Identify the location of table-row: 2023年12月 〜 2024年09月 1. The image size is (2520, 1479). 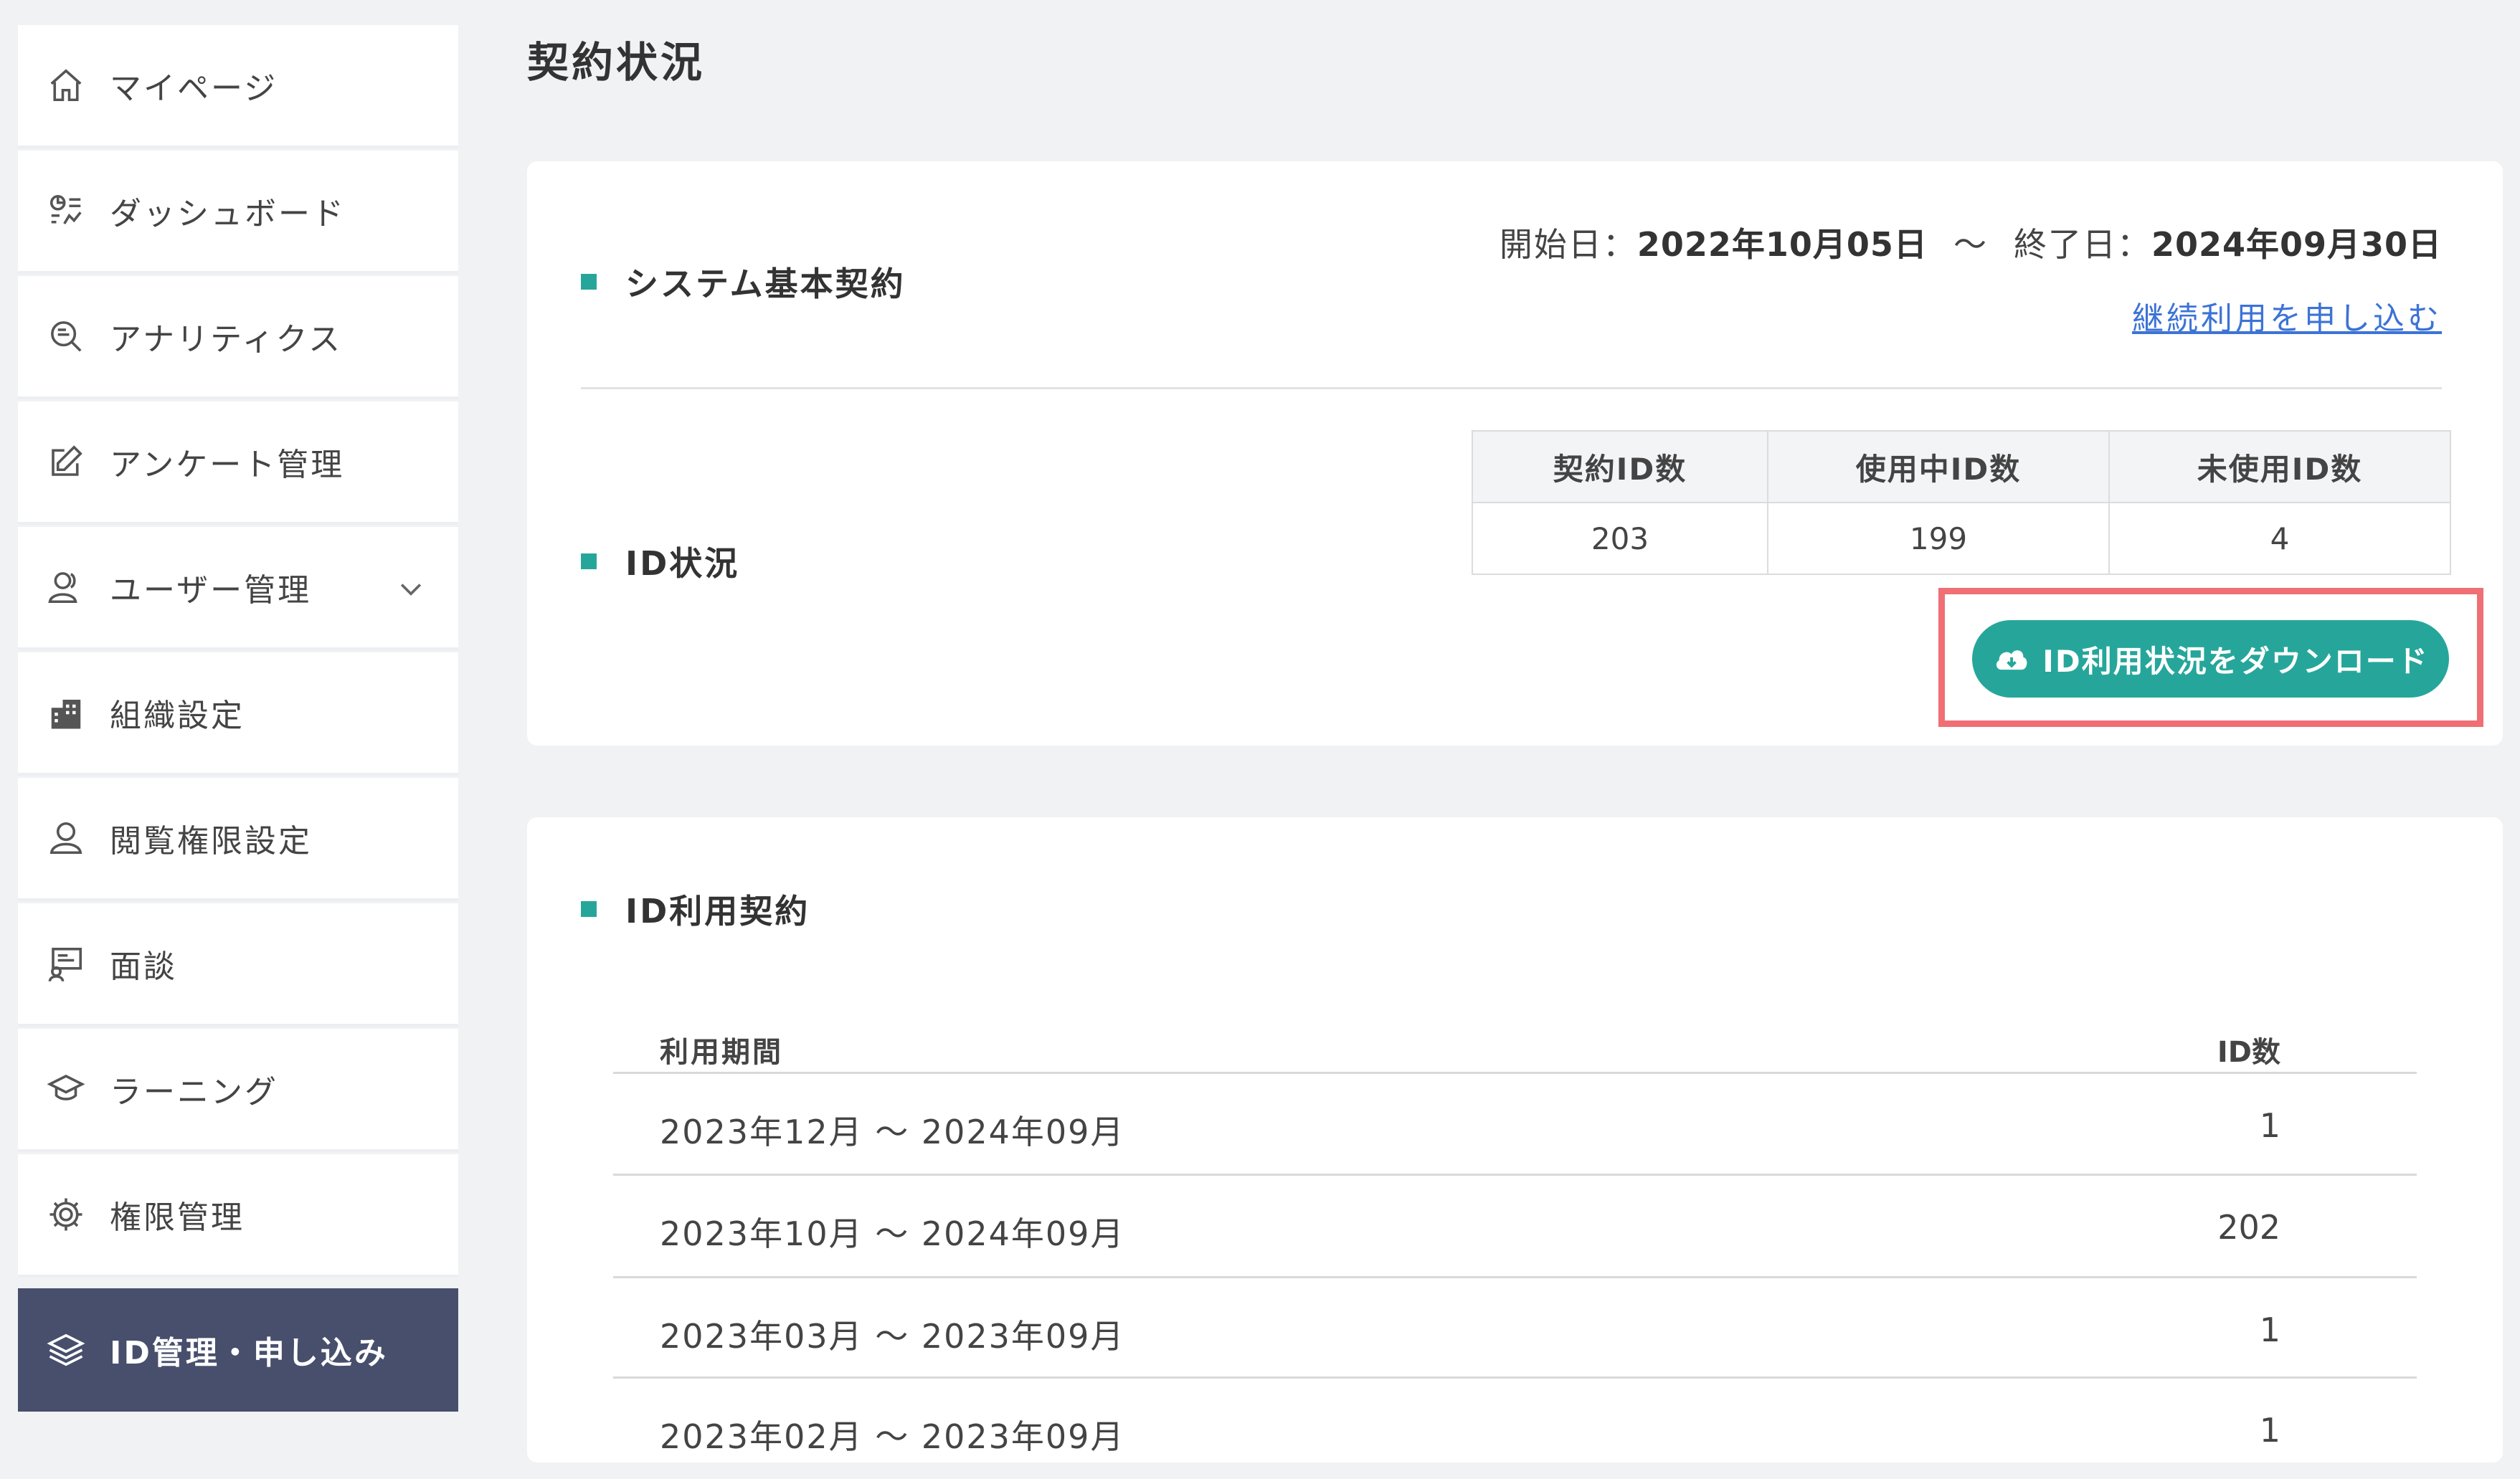
(1515, 1123).